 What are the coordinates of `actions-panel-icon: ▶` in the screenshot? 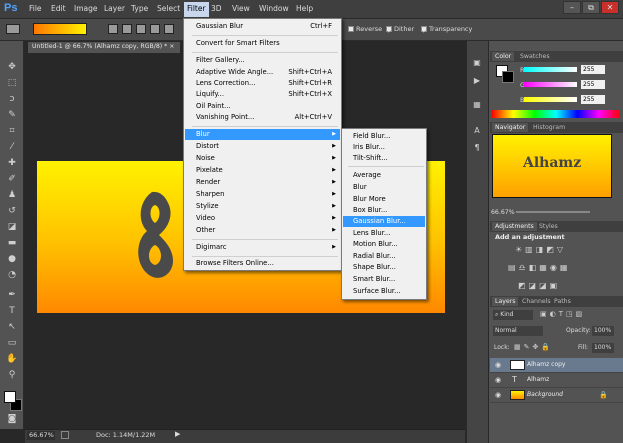 It's located at (477, 82).